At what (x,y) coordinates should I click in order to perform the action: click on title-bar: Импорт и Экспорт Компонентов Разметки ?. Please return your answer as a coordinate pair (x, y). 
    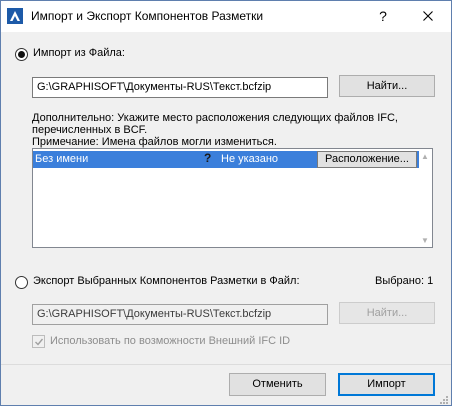
    Looking at the image, I should click on (226, 16).